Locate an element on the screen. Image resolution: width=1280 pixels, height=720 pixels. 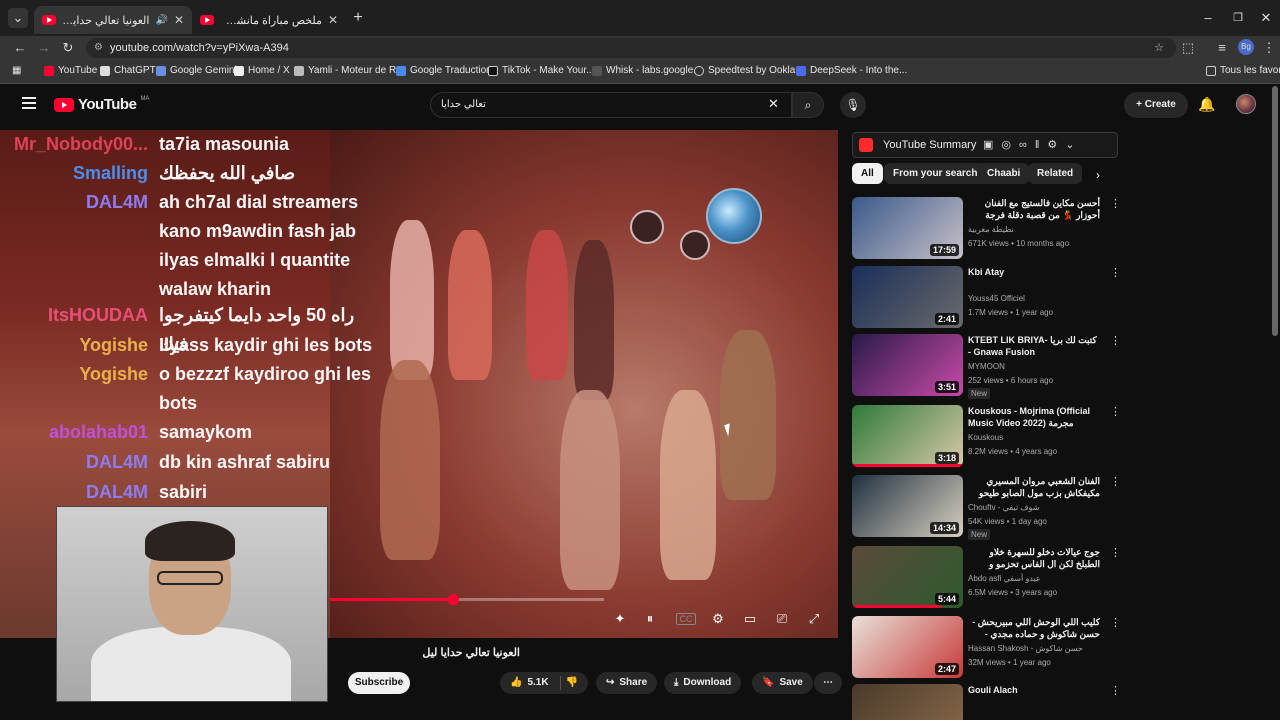
channel-name: MYMOON is located at coordinates (986, 366).